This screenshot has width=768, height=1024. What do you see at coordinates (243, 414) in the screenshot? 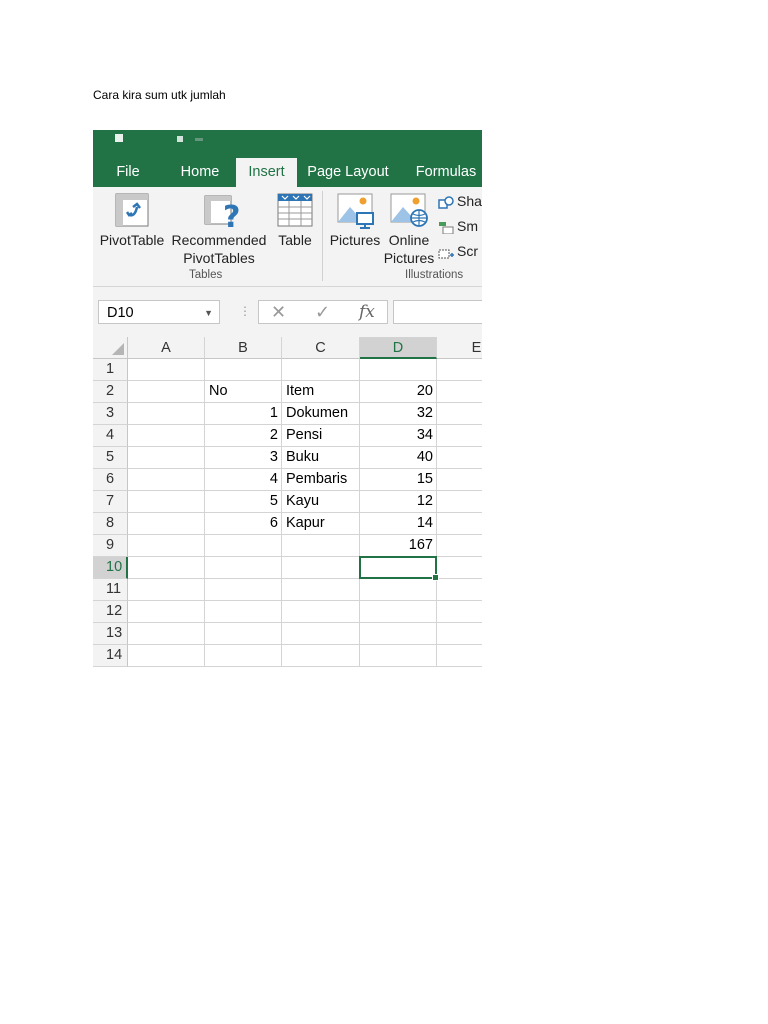
I see `cell-b3: 1` at bounding box center [243, 414].